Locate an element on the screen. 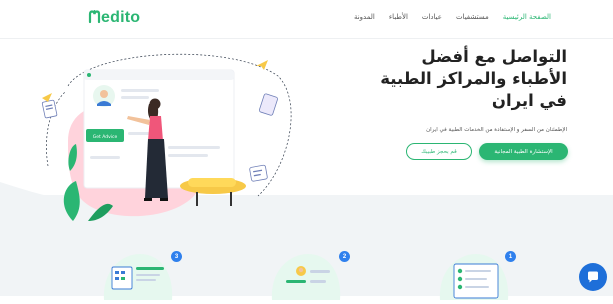 This screenshot has width=613, height=304. chat-button is located at coordinates (593, 277).